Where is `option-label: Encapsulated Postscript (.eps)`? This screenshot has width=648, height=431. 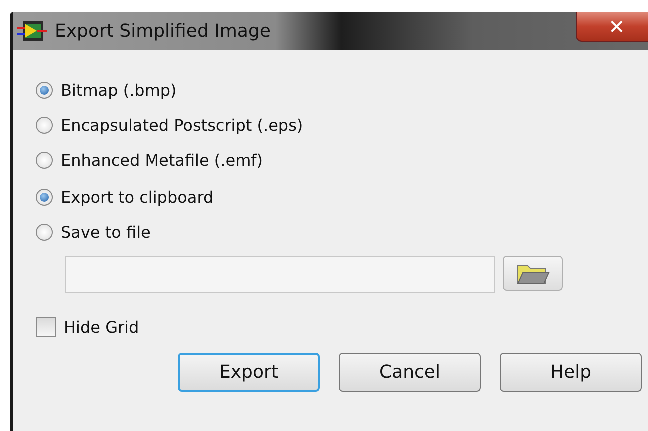
option-label: Encapsulated Postscript (.eps) is located at coordinates (182, 125).